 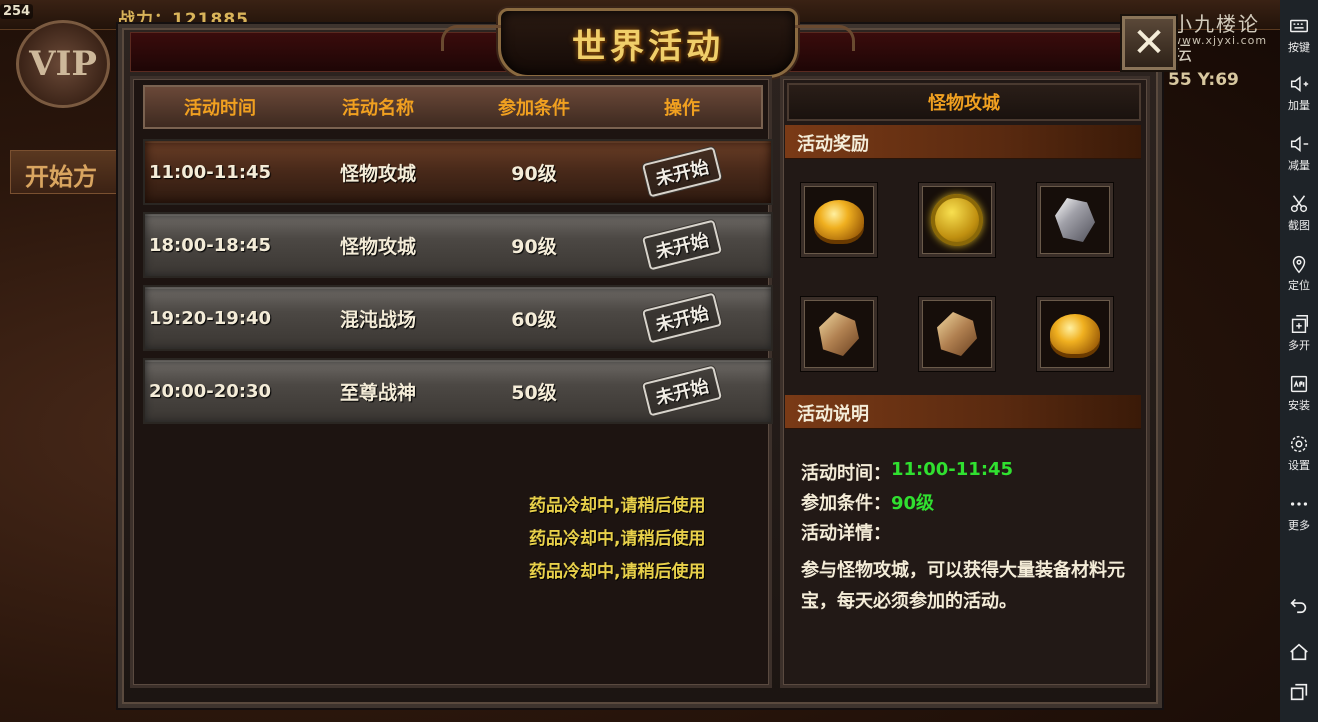 I want to click on header-condition: 参加条件, so click(x=534, y=108).